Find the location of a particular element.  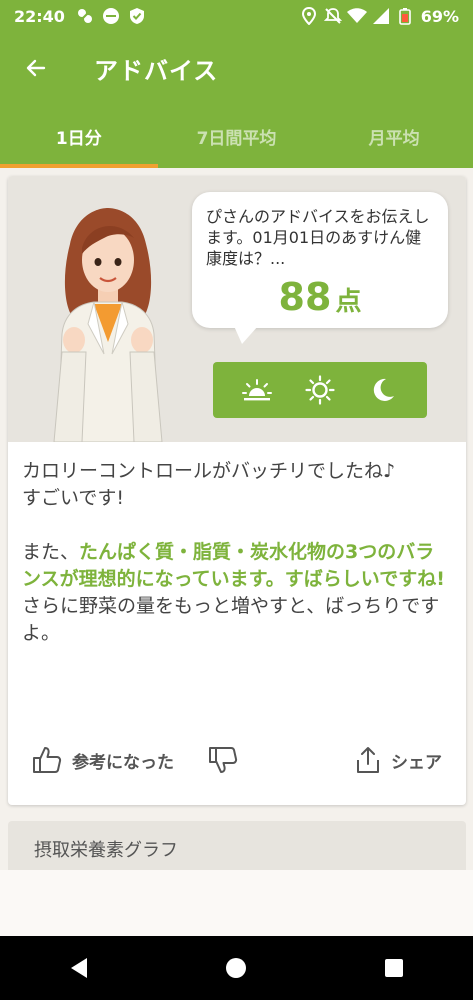

nav-back-button is located at coordinates (79, 968).